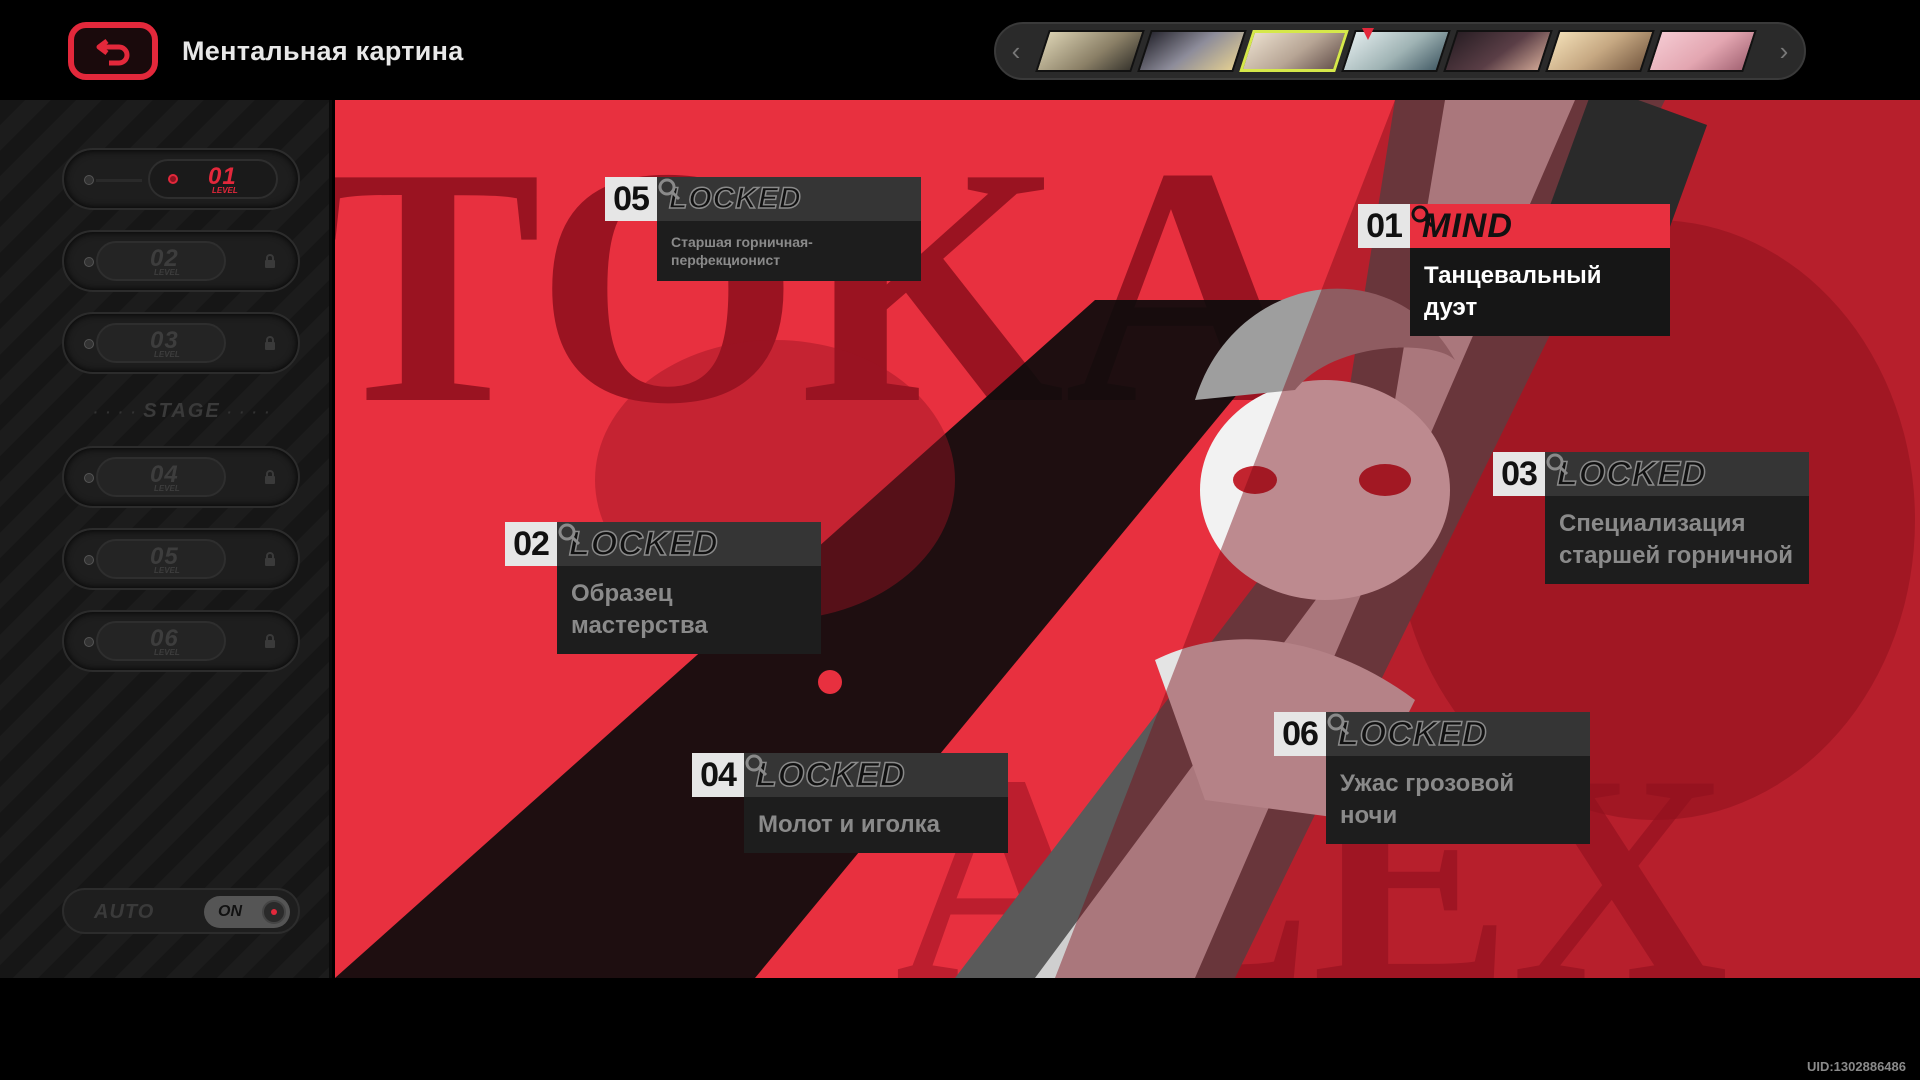 The image size is (1920, 1080). I want to click on toggle-knob, so click(274, 912).